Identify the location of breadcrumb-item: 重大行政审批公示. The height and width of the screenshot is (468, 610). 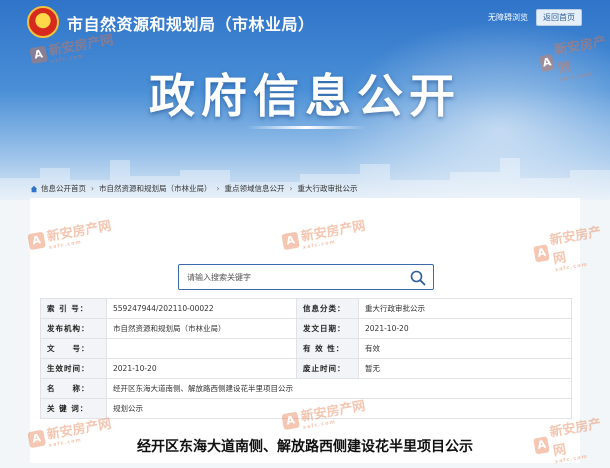
(328, 188).